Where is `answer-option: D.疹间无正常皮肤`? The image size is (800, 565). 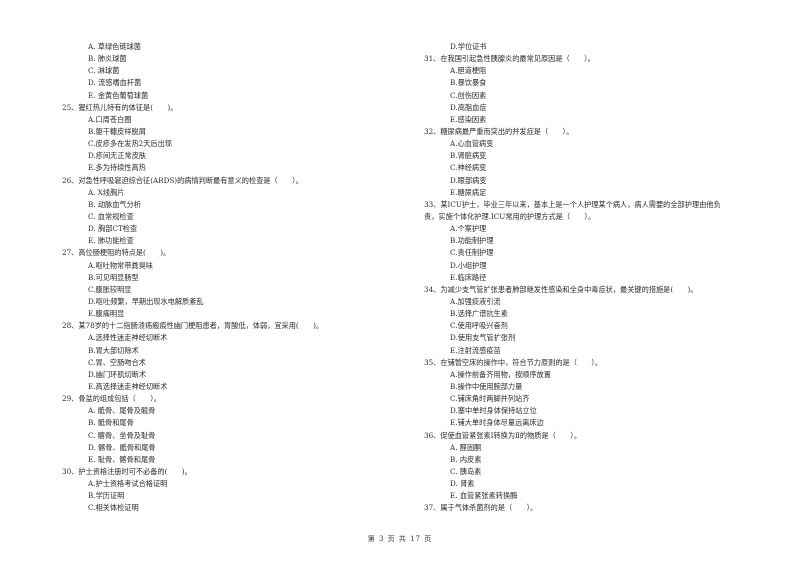 answer-option: D.疹间无正常皮肤 is located at coordinates (117, 156).